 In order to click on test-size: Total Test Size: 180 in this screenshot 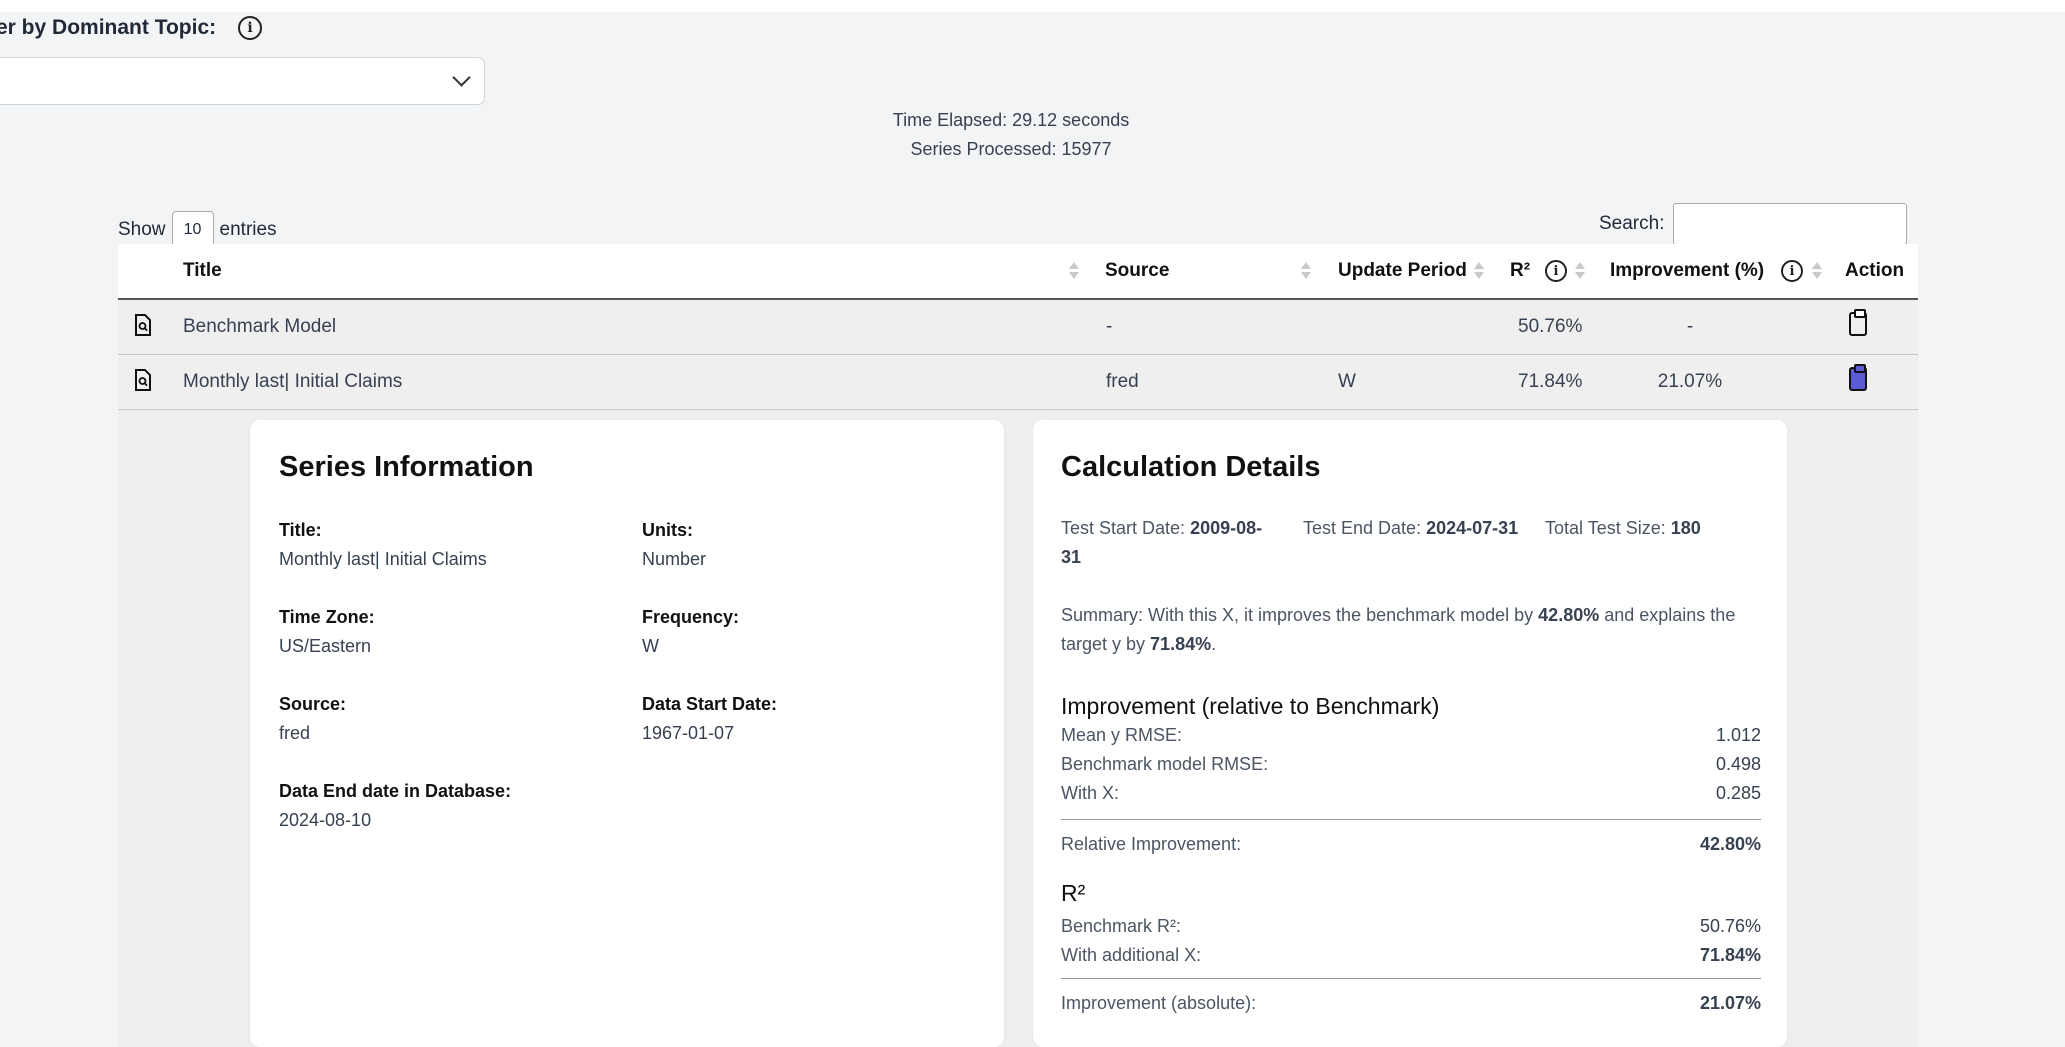, I will do `click(1655, 528)`.